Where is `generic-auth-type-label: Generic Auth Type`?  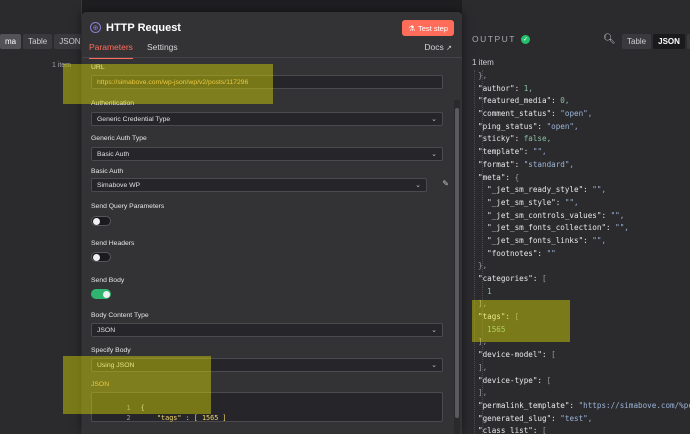 generic-auth-type-label: Generic Auth Type is located at coordinates (119, 138).